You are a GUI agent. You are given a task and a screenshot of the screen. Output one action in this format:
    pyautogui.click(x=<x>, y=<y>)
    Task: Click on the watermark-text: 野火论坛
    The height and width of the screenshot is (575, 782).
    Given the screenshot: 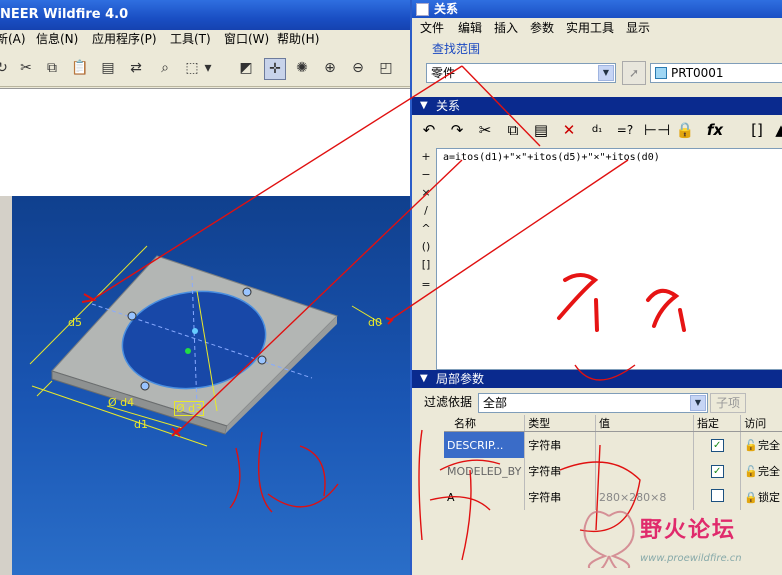 What is the action you would take?
    pyautogui.click(x=688, y=530)
    